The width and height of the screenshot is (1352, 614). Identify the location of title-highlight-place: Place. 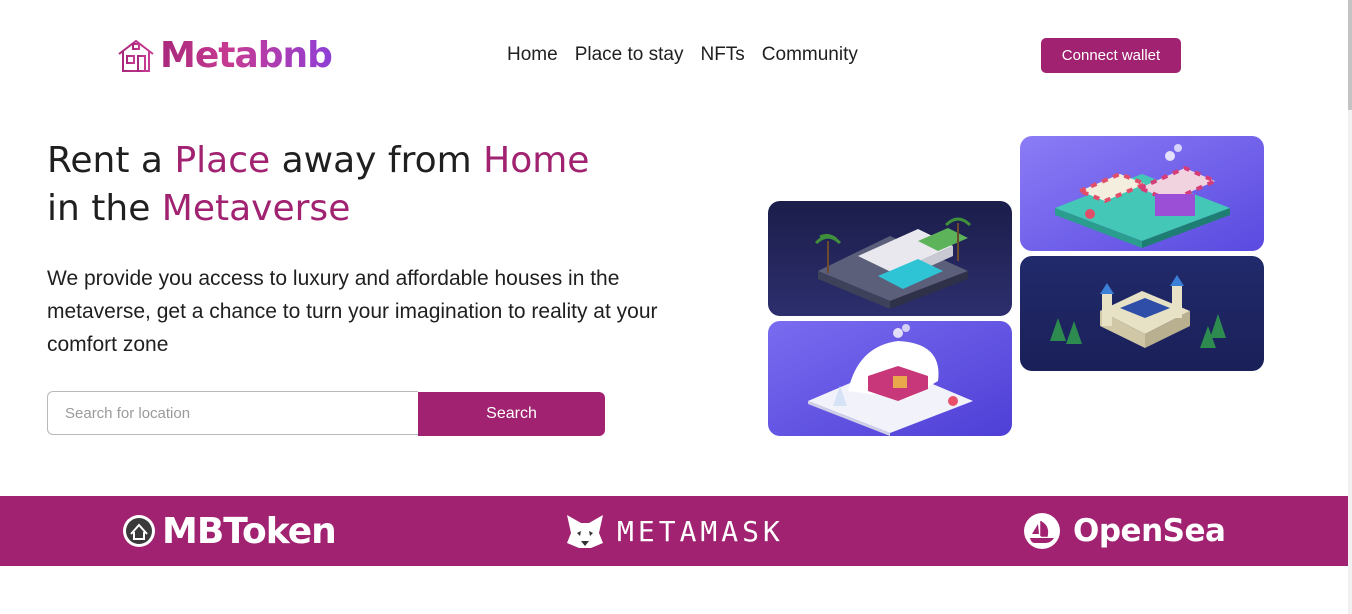
(222, 160).